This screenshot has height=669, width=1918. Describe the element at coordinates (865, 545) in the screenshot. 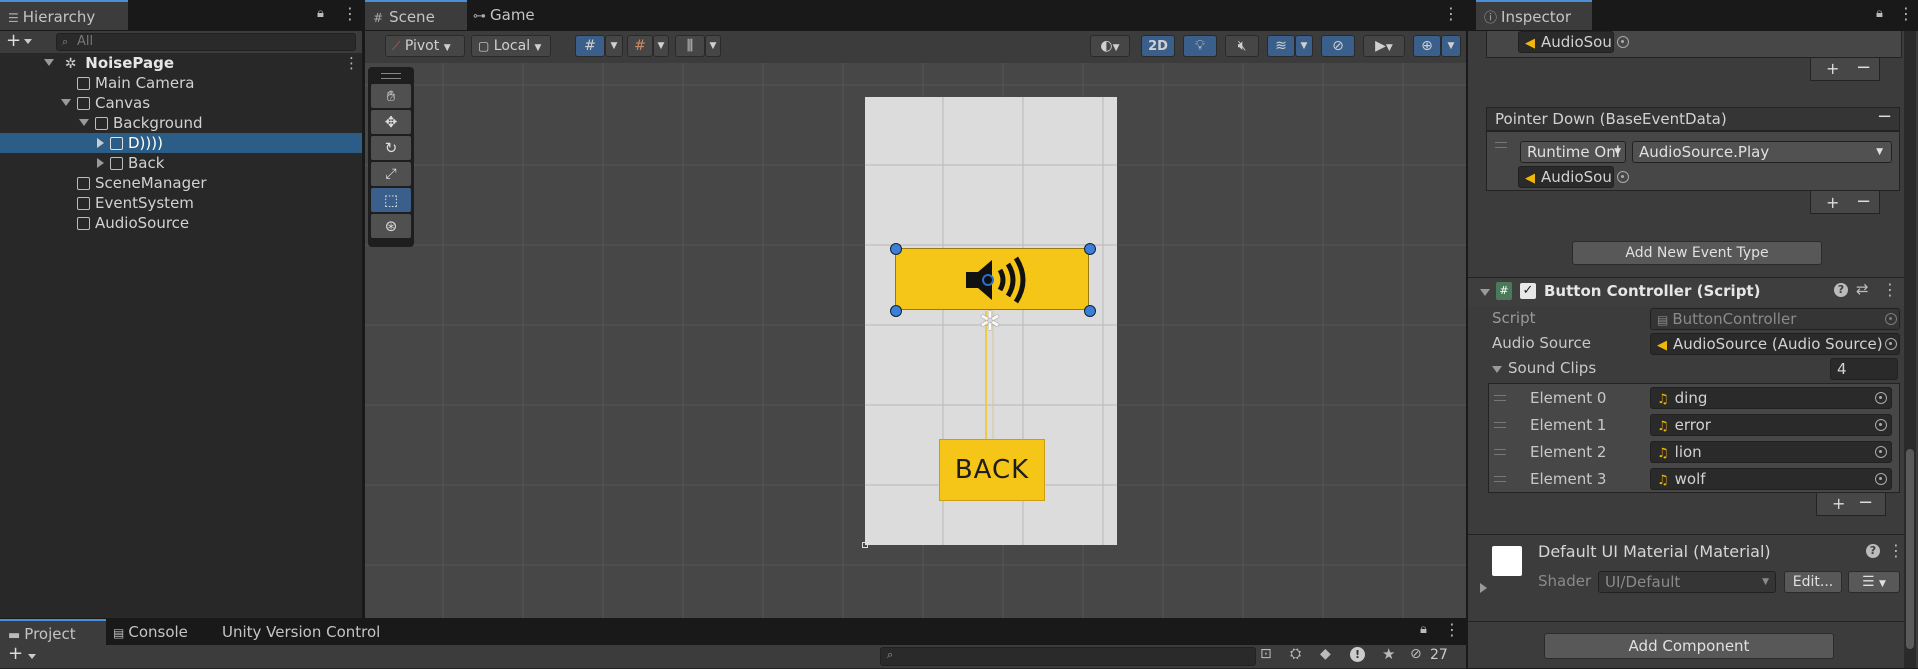

I see `canvas-corner-handle` at that location.